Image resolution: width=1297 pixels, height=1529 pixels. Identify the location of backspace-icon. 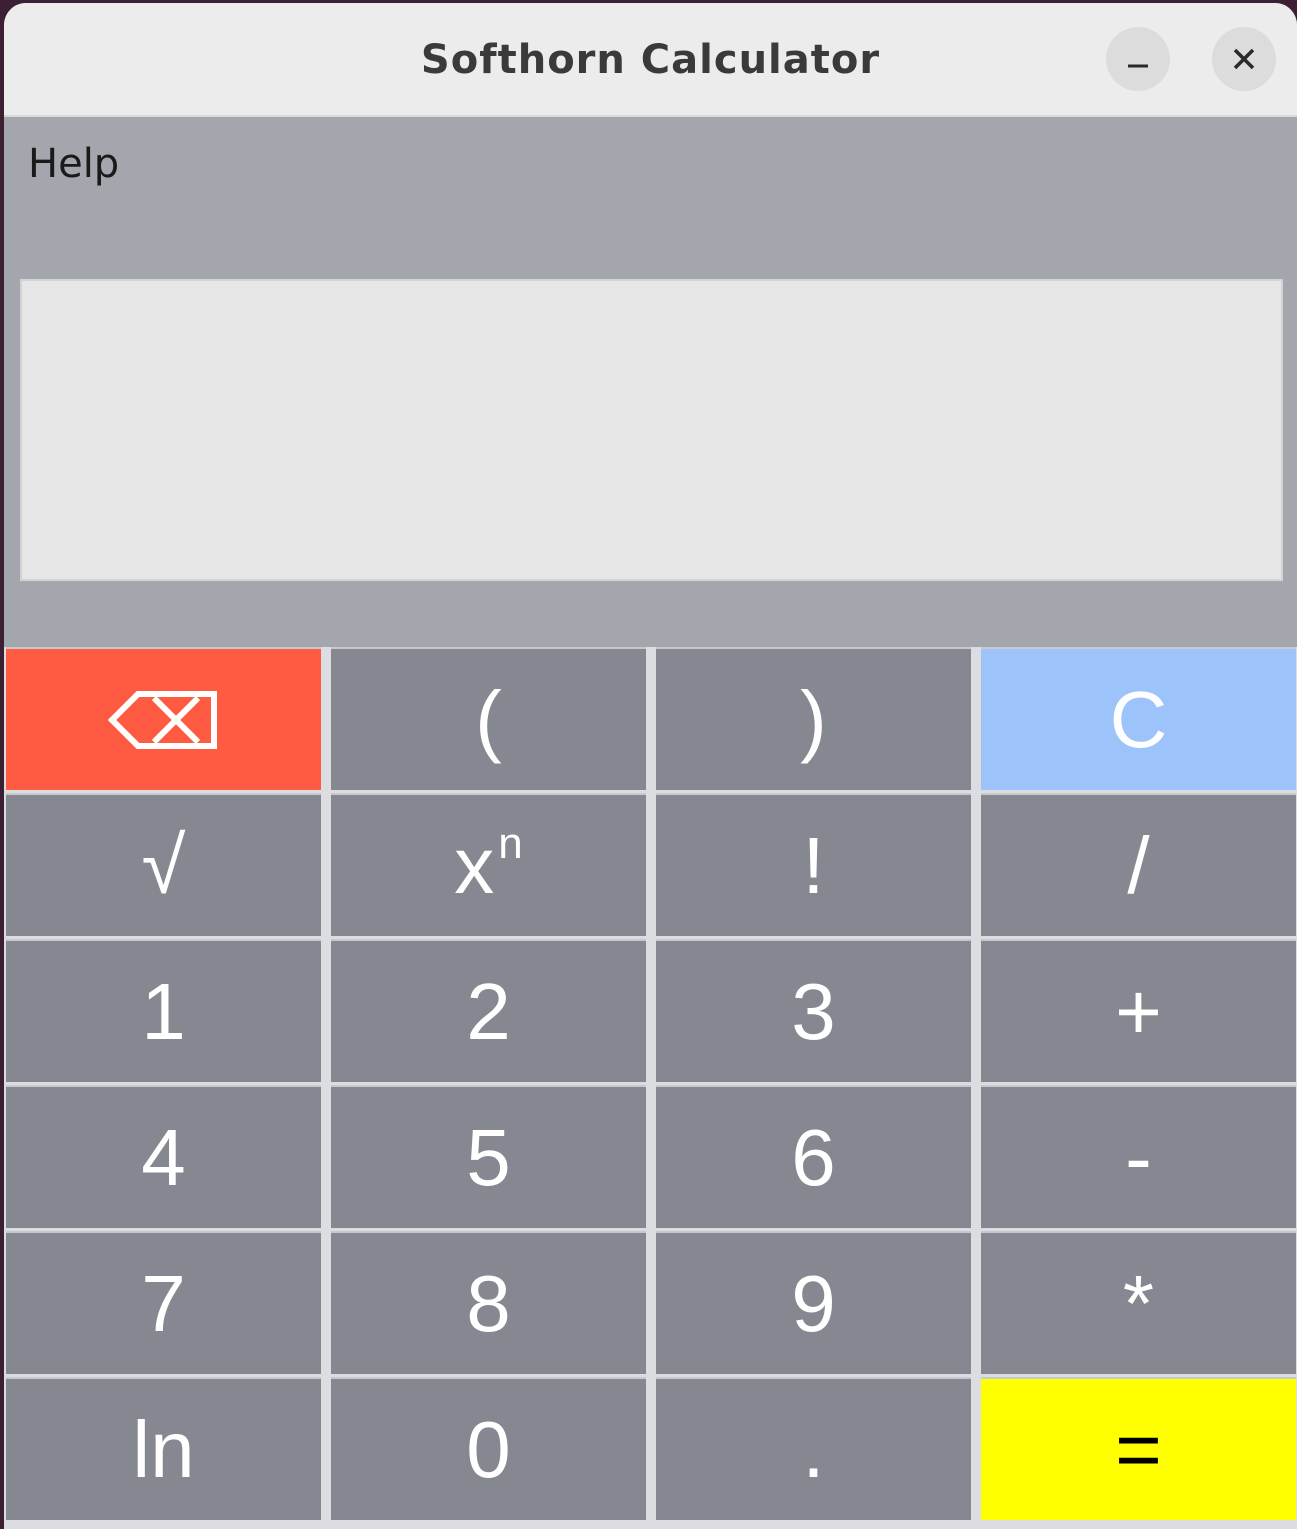
(162, 719).